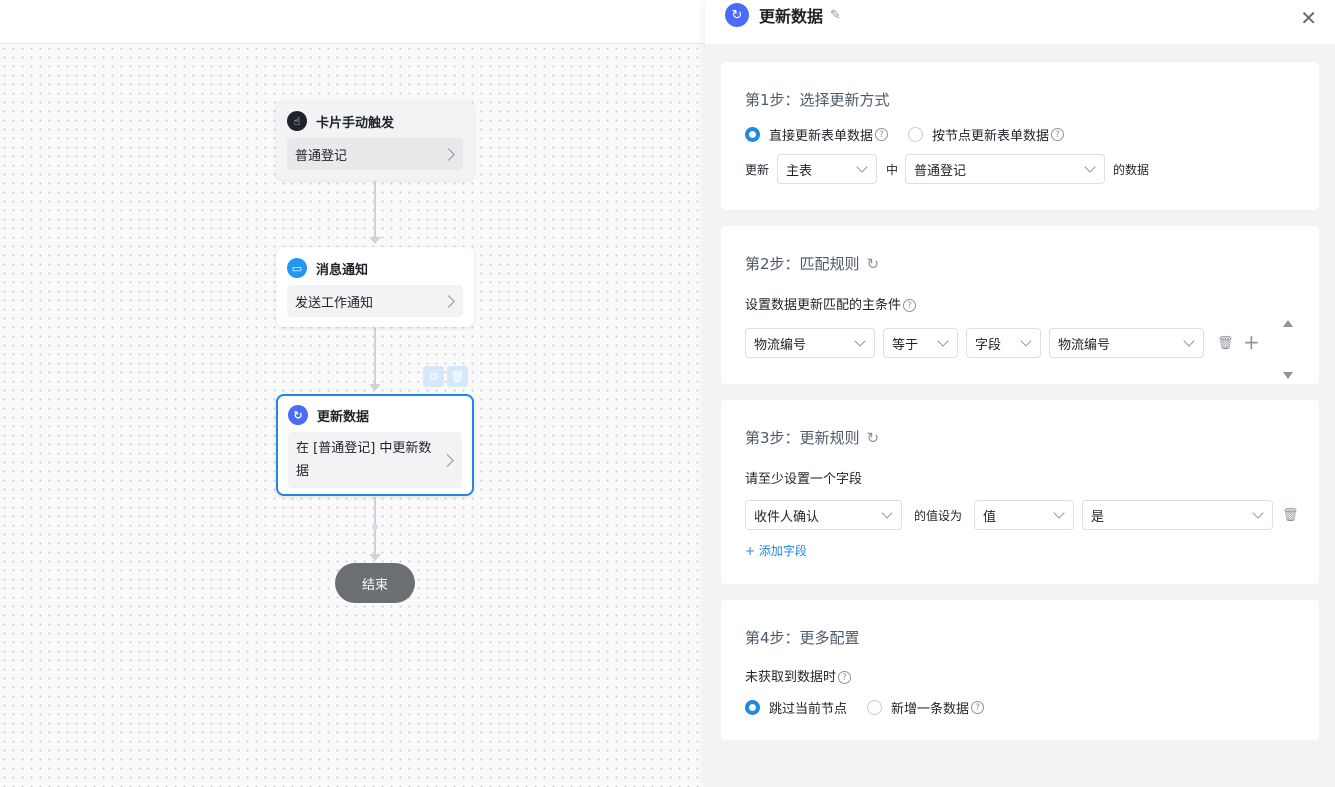 The width and height of the screenshot is (1335, 787). I want to click on match-value-select: 物流编号, so click(1126, 343).